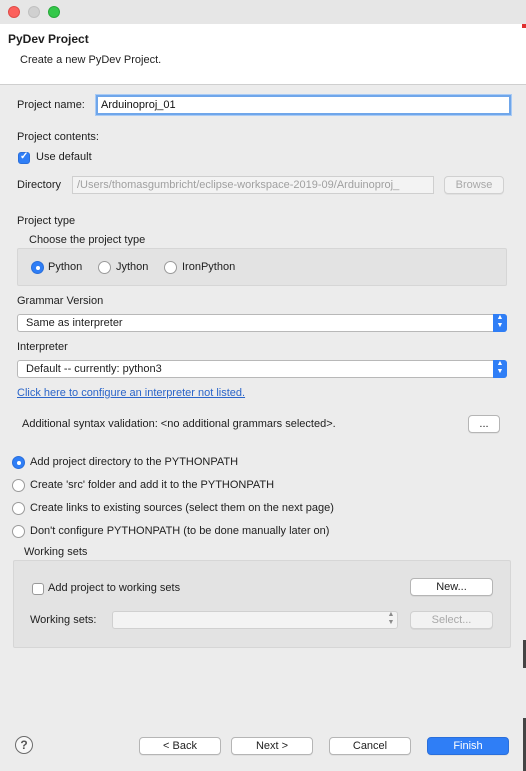 The height and width of the screenshot is (771, 526). Describe the element at coordinates (18, 462) in the screenshot. I see `radio-add-project-dir` at that location.